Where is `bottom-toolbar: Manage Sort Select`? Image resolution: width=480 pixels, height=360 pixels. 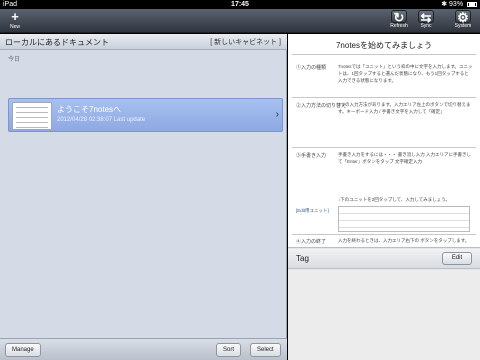
bottom-toolbar: Manage Sort Select is located at coordinates (143, 349).